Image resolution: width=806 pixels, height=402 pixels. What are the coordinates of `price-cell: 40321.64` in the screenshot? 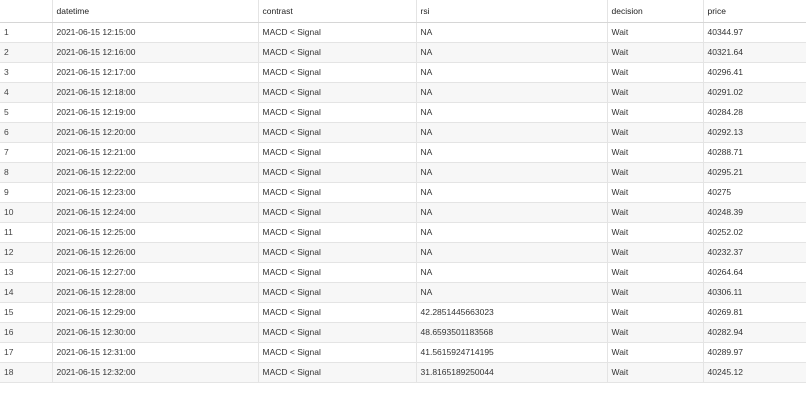 It's located at (754, 52).